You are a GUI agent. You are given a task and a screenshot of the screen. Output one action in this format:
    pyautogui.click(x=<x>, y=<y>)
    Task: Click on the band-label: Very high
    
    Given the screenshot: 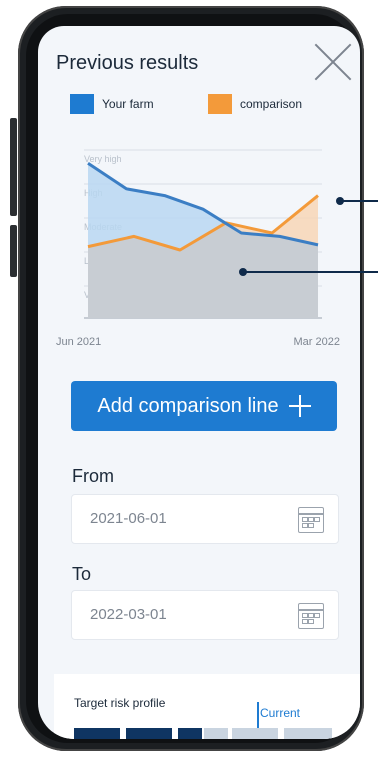 What is the action you would take?
    pyautogui.click(x=103, y=159)
    